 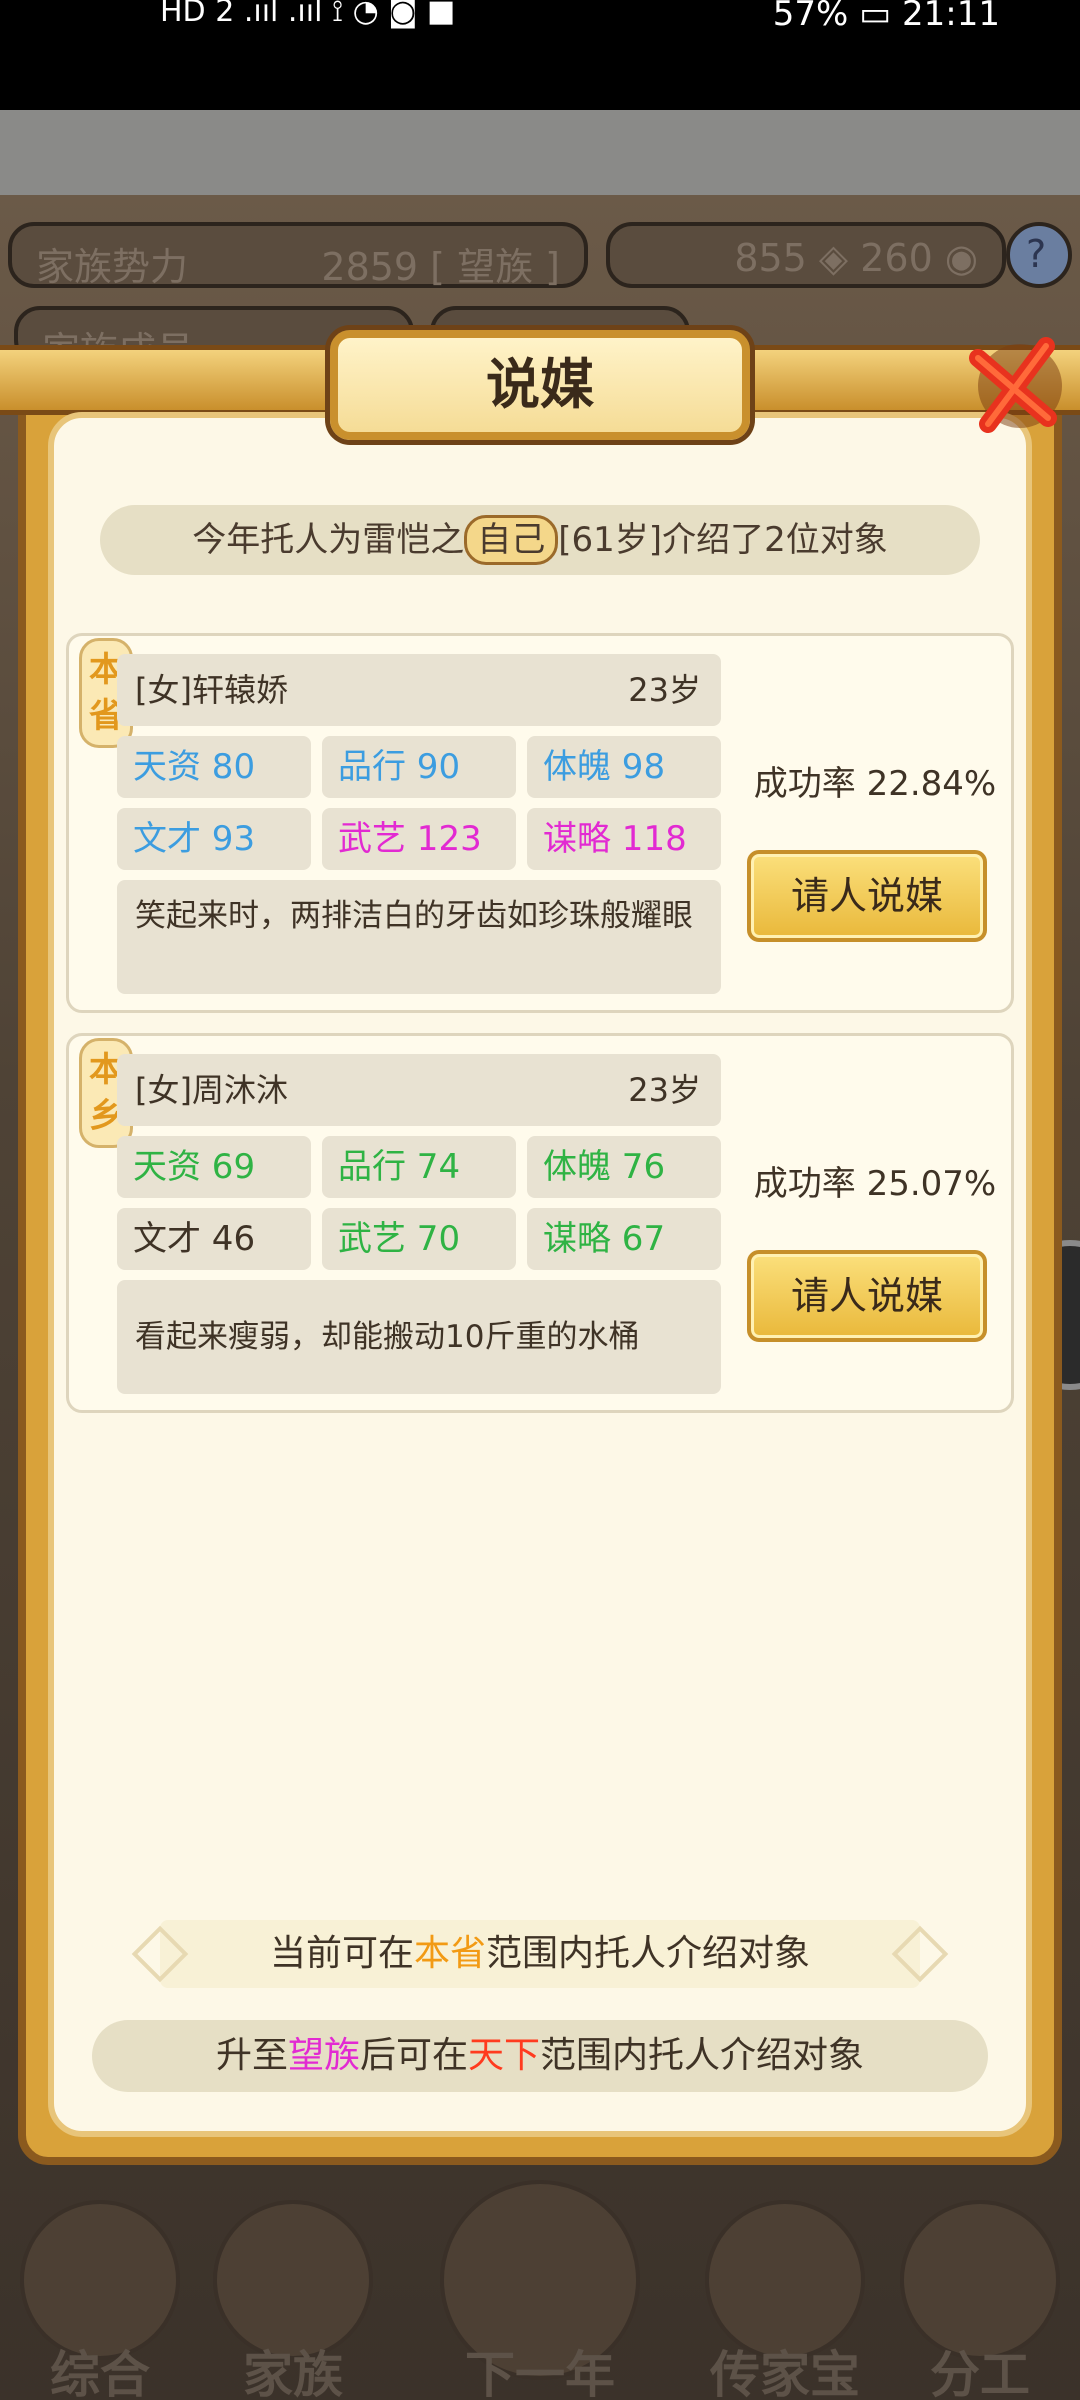 What do you see at coordinates (723, 540) in the screenshot?
I see `intro-post: [61岁]介绍了2位对象` at bounding box center [723, 540].